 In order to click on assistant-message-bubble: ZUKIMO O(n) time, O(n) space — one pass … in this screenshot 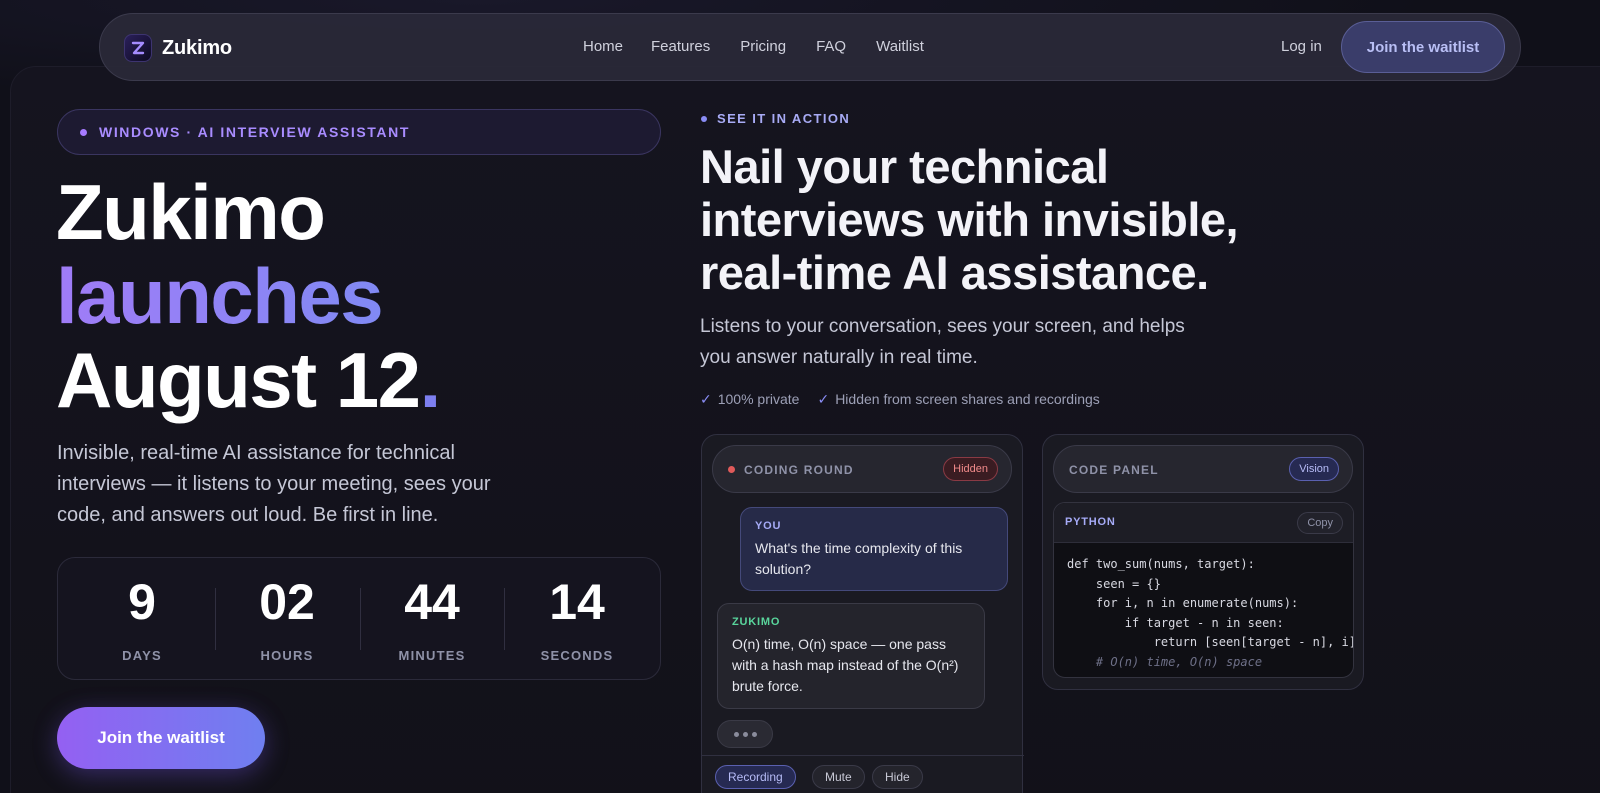, I will do `click(851, 656)`.